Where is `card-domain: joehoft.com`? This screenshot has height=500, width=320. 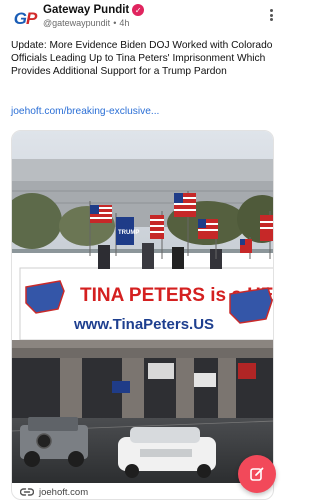
card-domain: joehoft.com is located at coordinates (64, 492).